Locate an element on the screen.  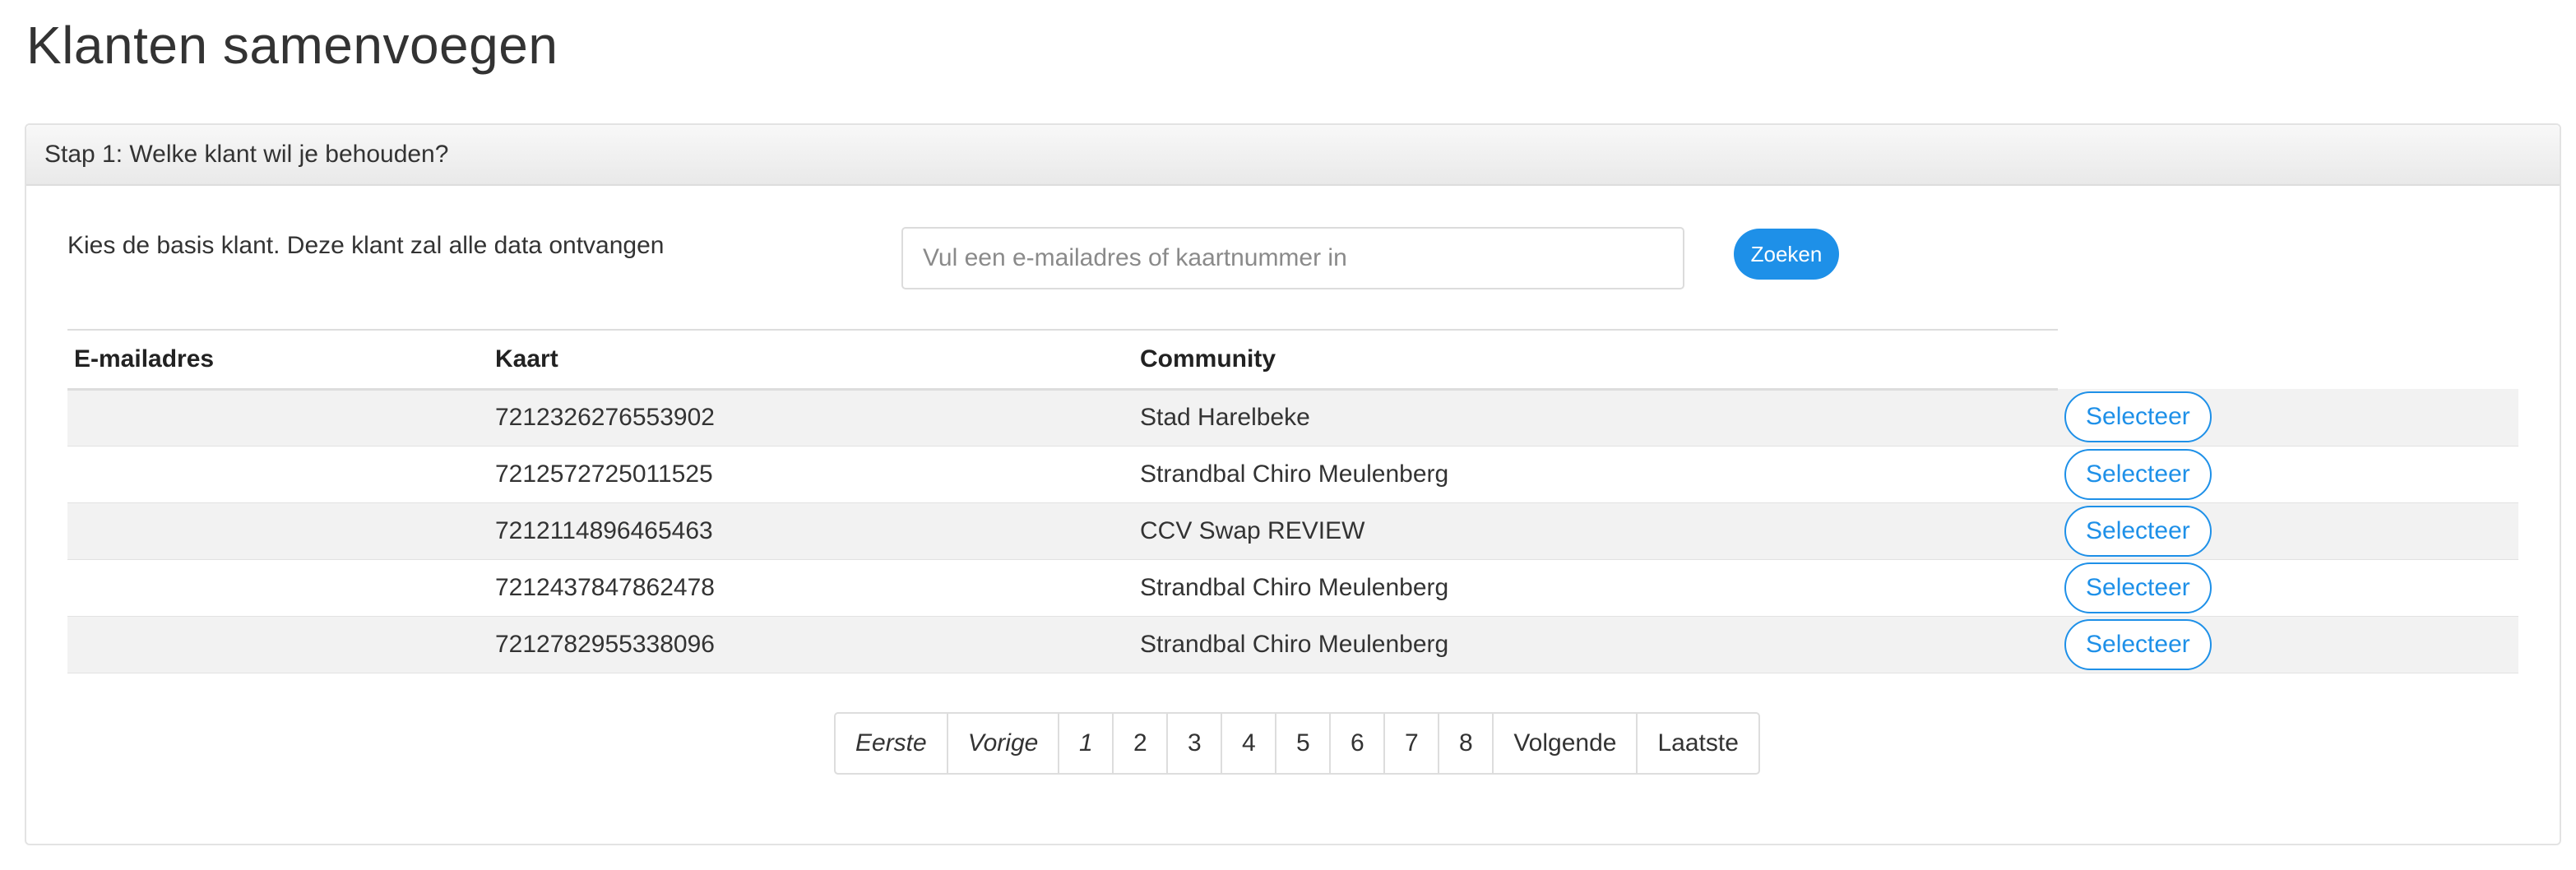
pagination-page: 2 is located at coordinates (1139, 743).